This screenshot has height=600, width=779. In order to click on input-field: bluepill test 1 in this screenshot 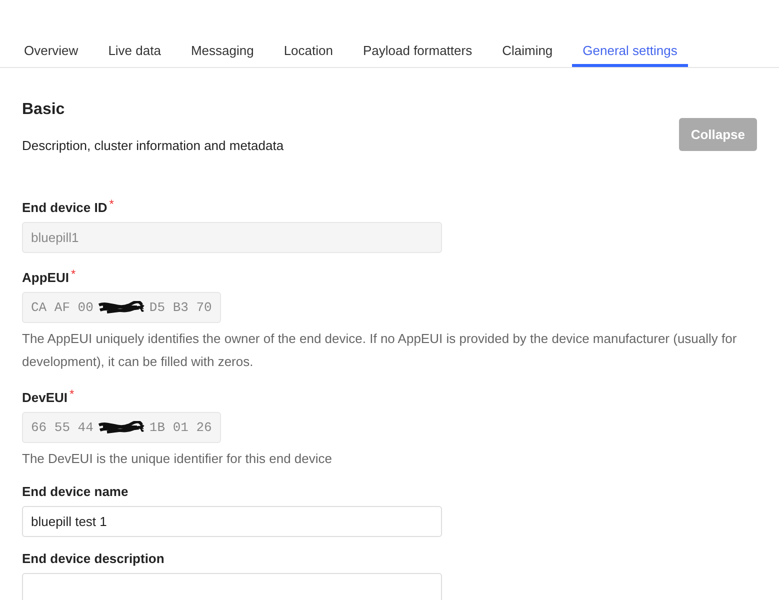, I will do `click(232, 521)`.